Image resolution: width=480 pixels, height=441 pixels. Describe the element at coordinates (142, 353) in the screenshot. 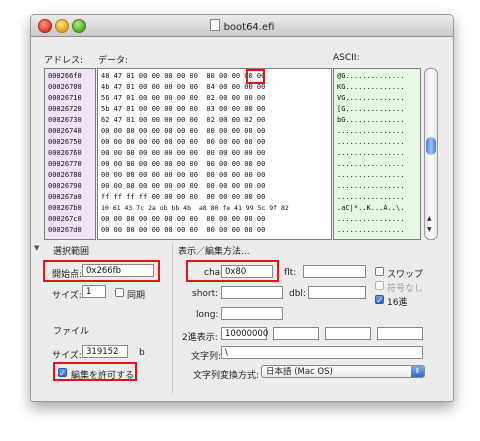

I see `file-size-unit: b` at that location.